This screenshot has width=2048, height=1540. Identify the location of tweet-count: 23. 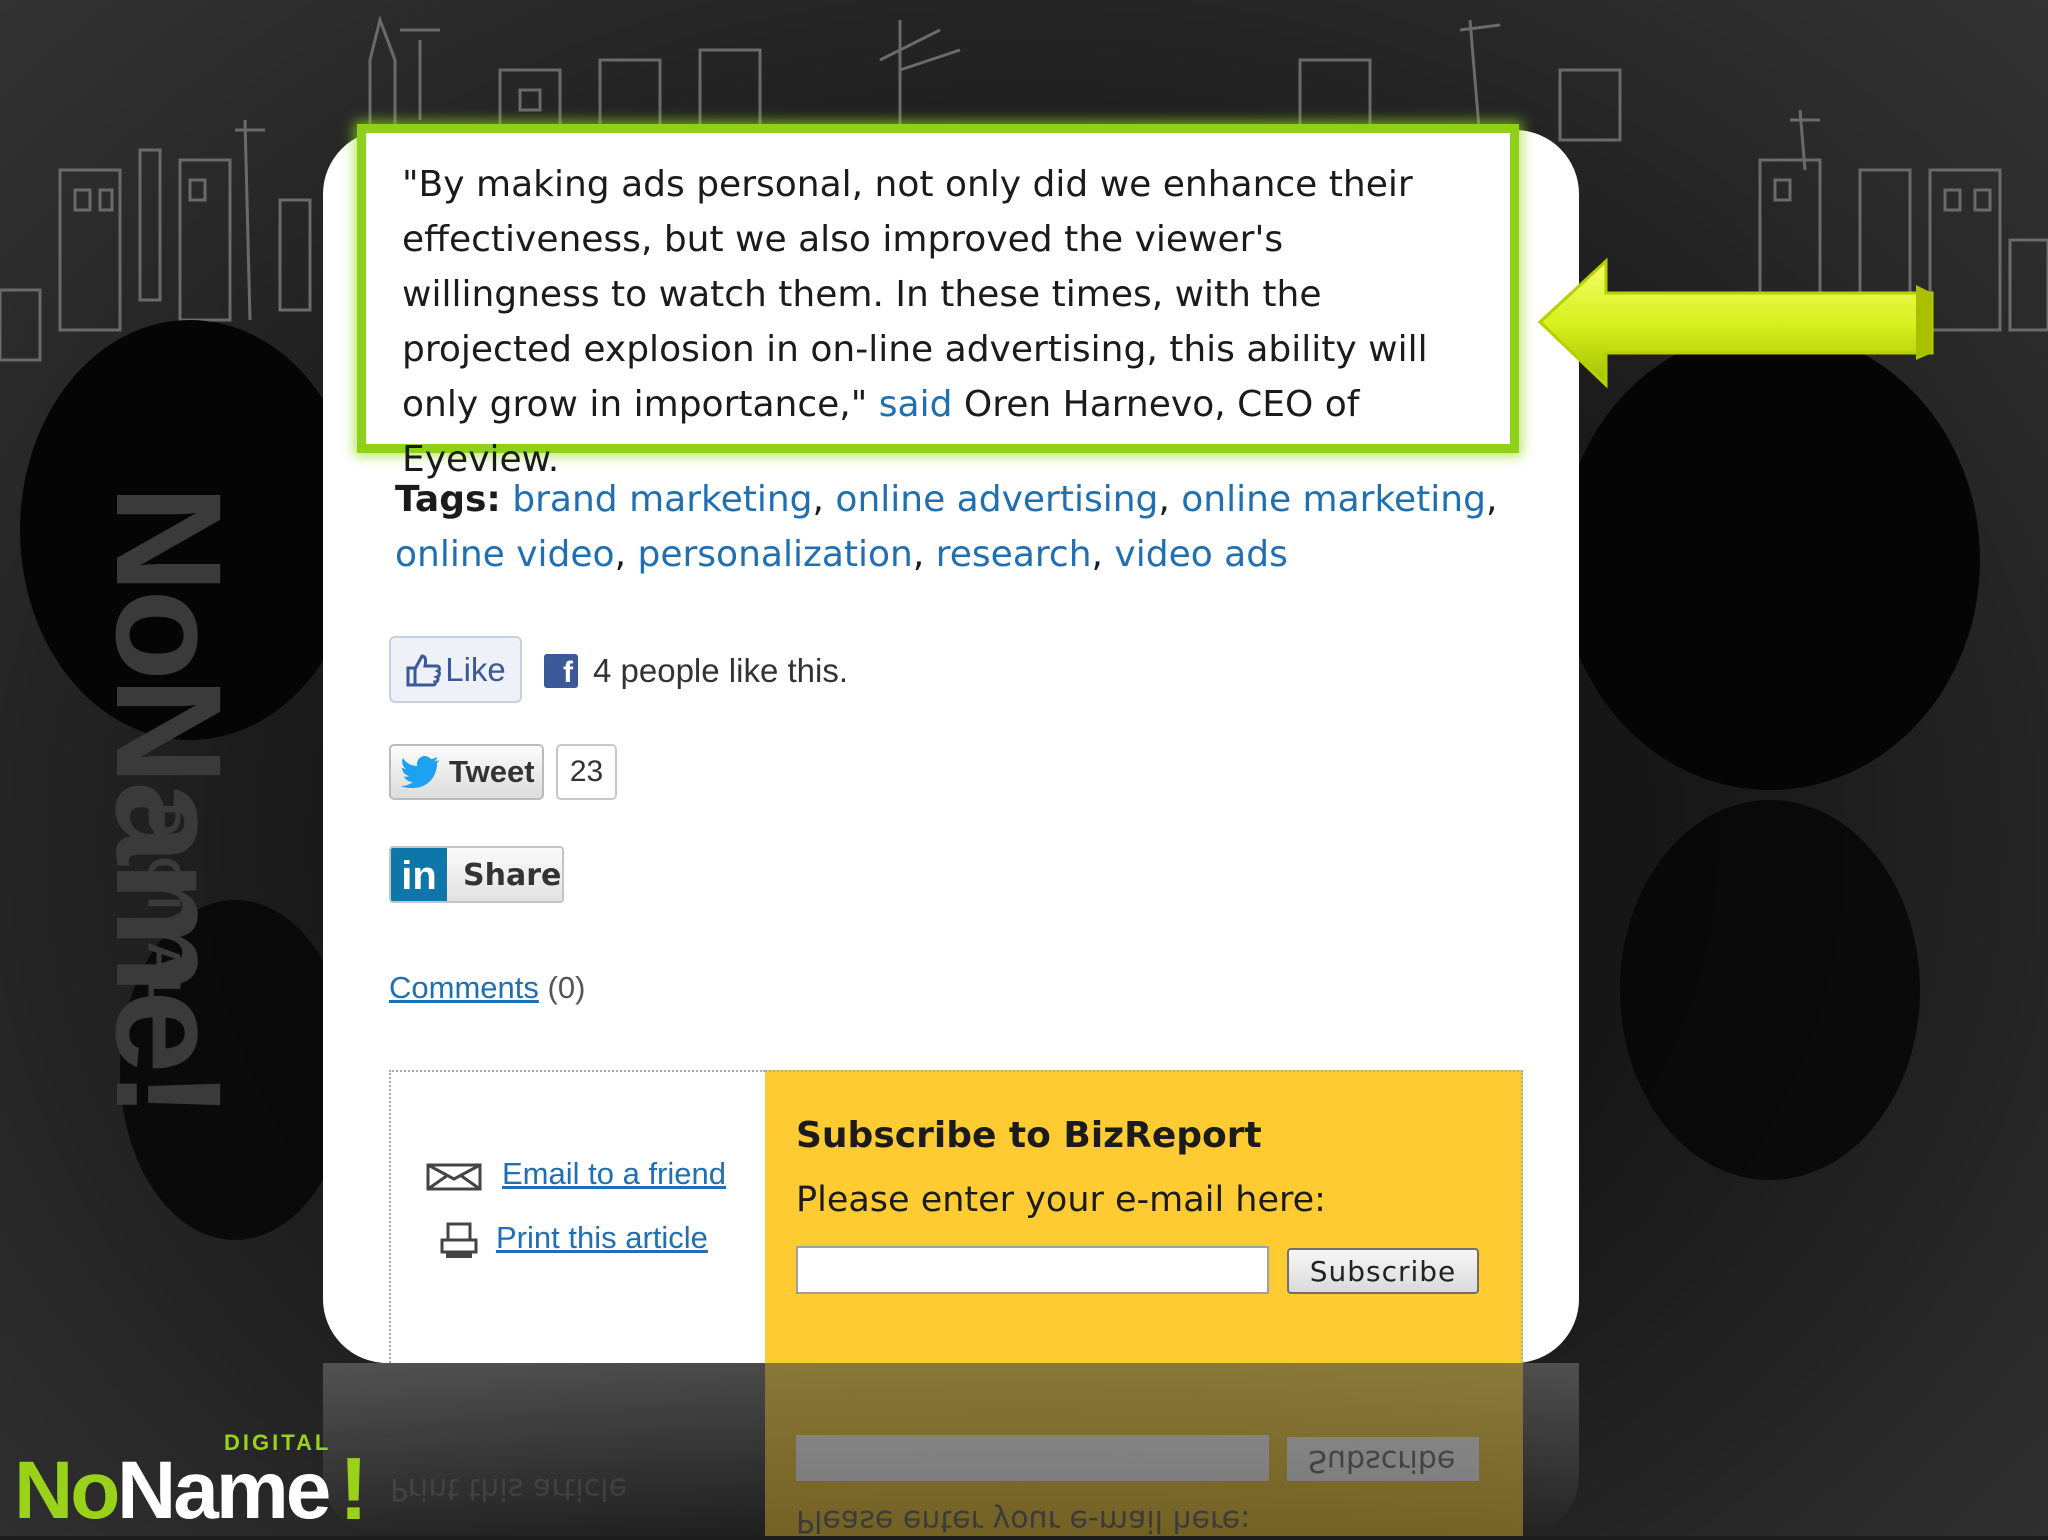
(586, 772).